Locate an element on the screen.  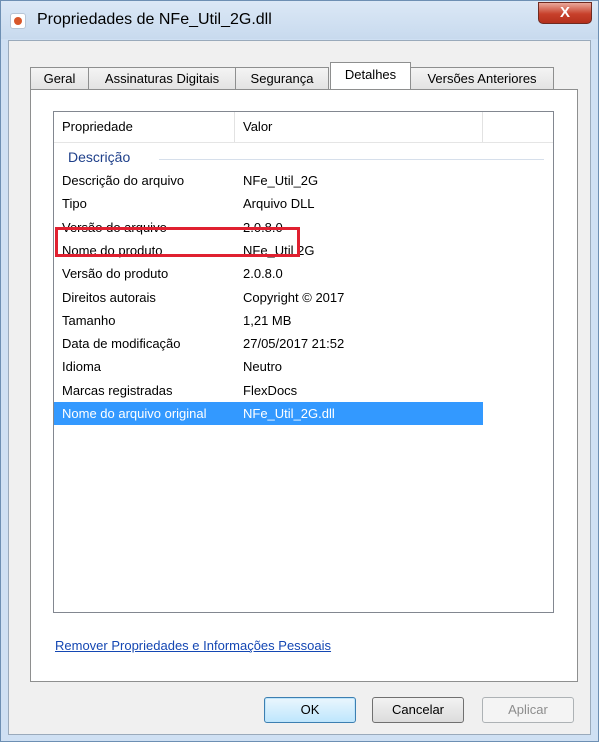
list-row: Tamanho 1,21 MB is located at coordinates (268, 320).